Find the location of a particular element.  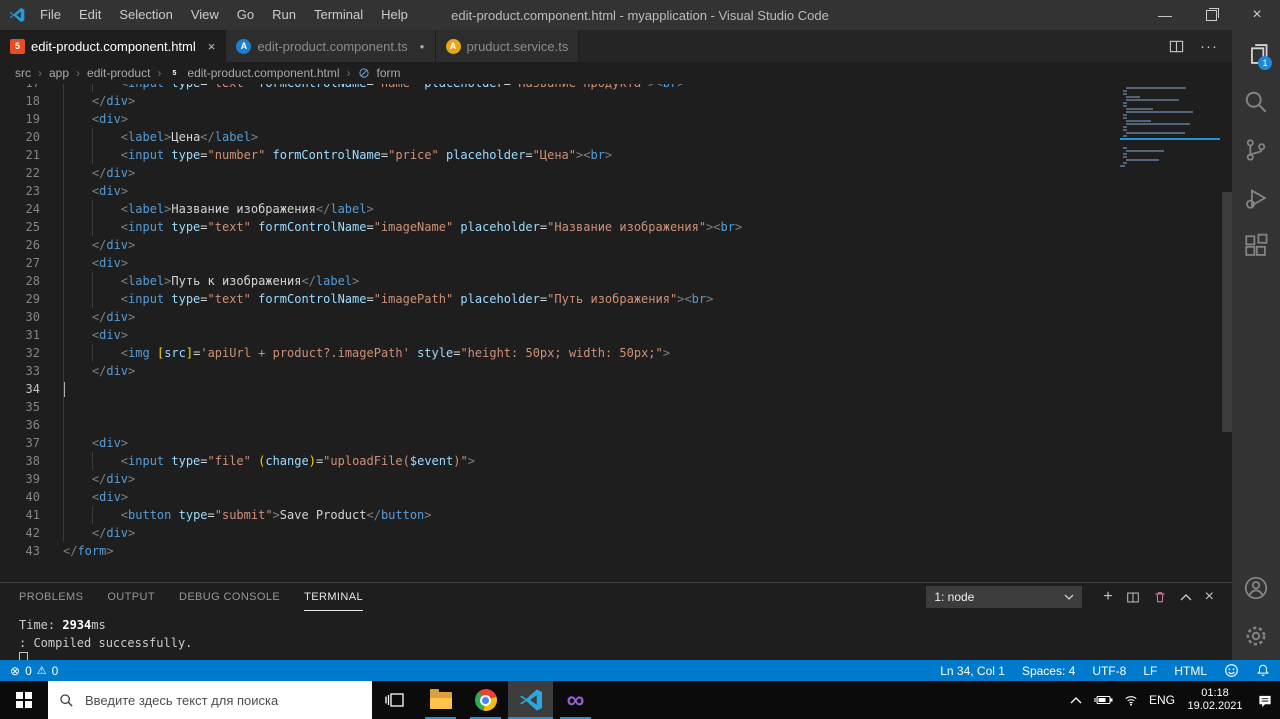

sidebar-item-source-control is located at coordinates (1256, 150).